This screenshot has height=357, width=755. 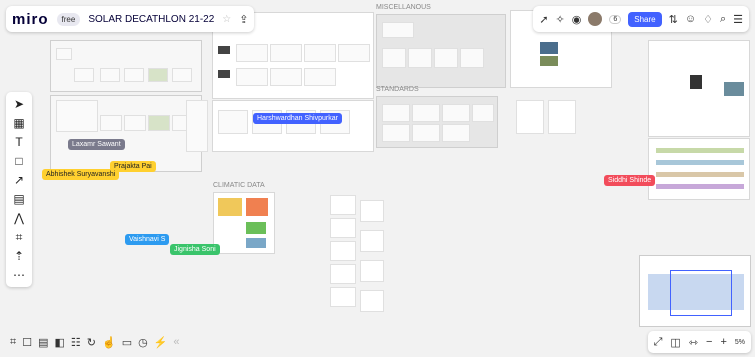 I want to click on apps-icon: ⚡, so click(x=161, y=342).